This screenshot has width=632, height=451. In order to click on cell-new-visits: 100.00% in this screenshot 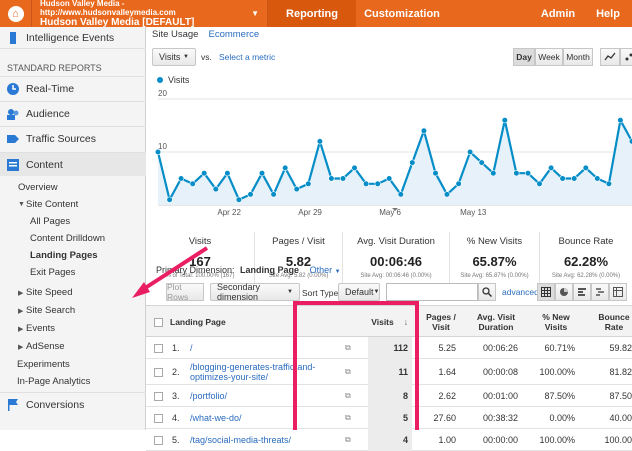, I will do `click(550, 440)`.